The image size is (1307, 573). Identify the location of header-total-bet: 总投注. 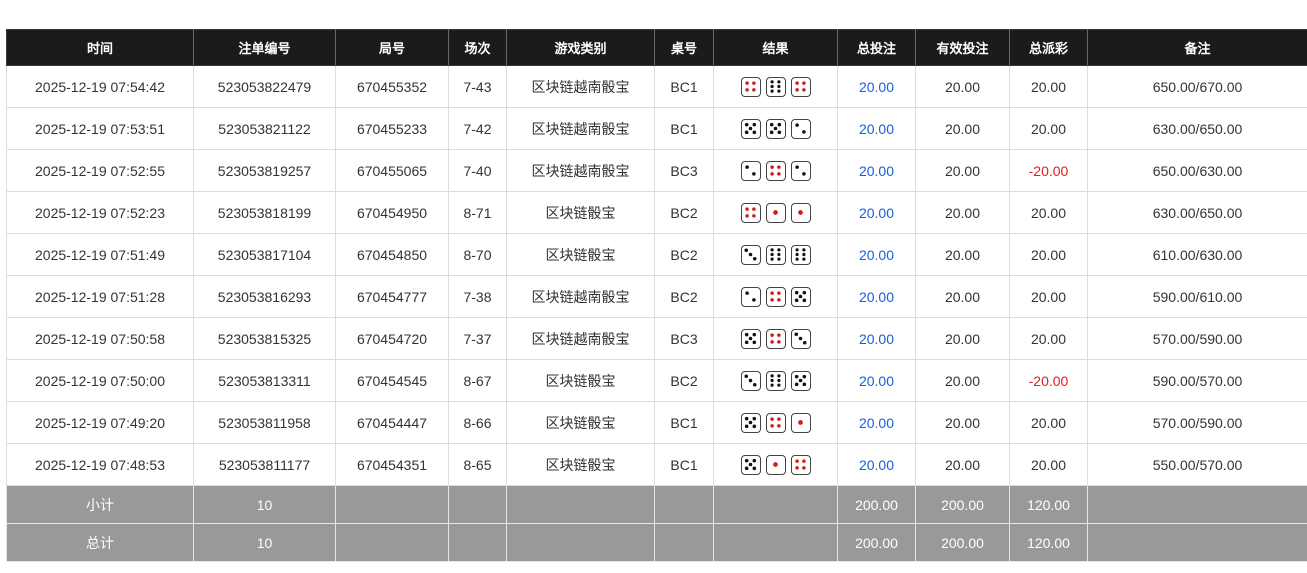
(876, 47).